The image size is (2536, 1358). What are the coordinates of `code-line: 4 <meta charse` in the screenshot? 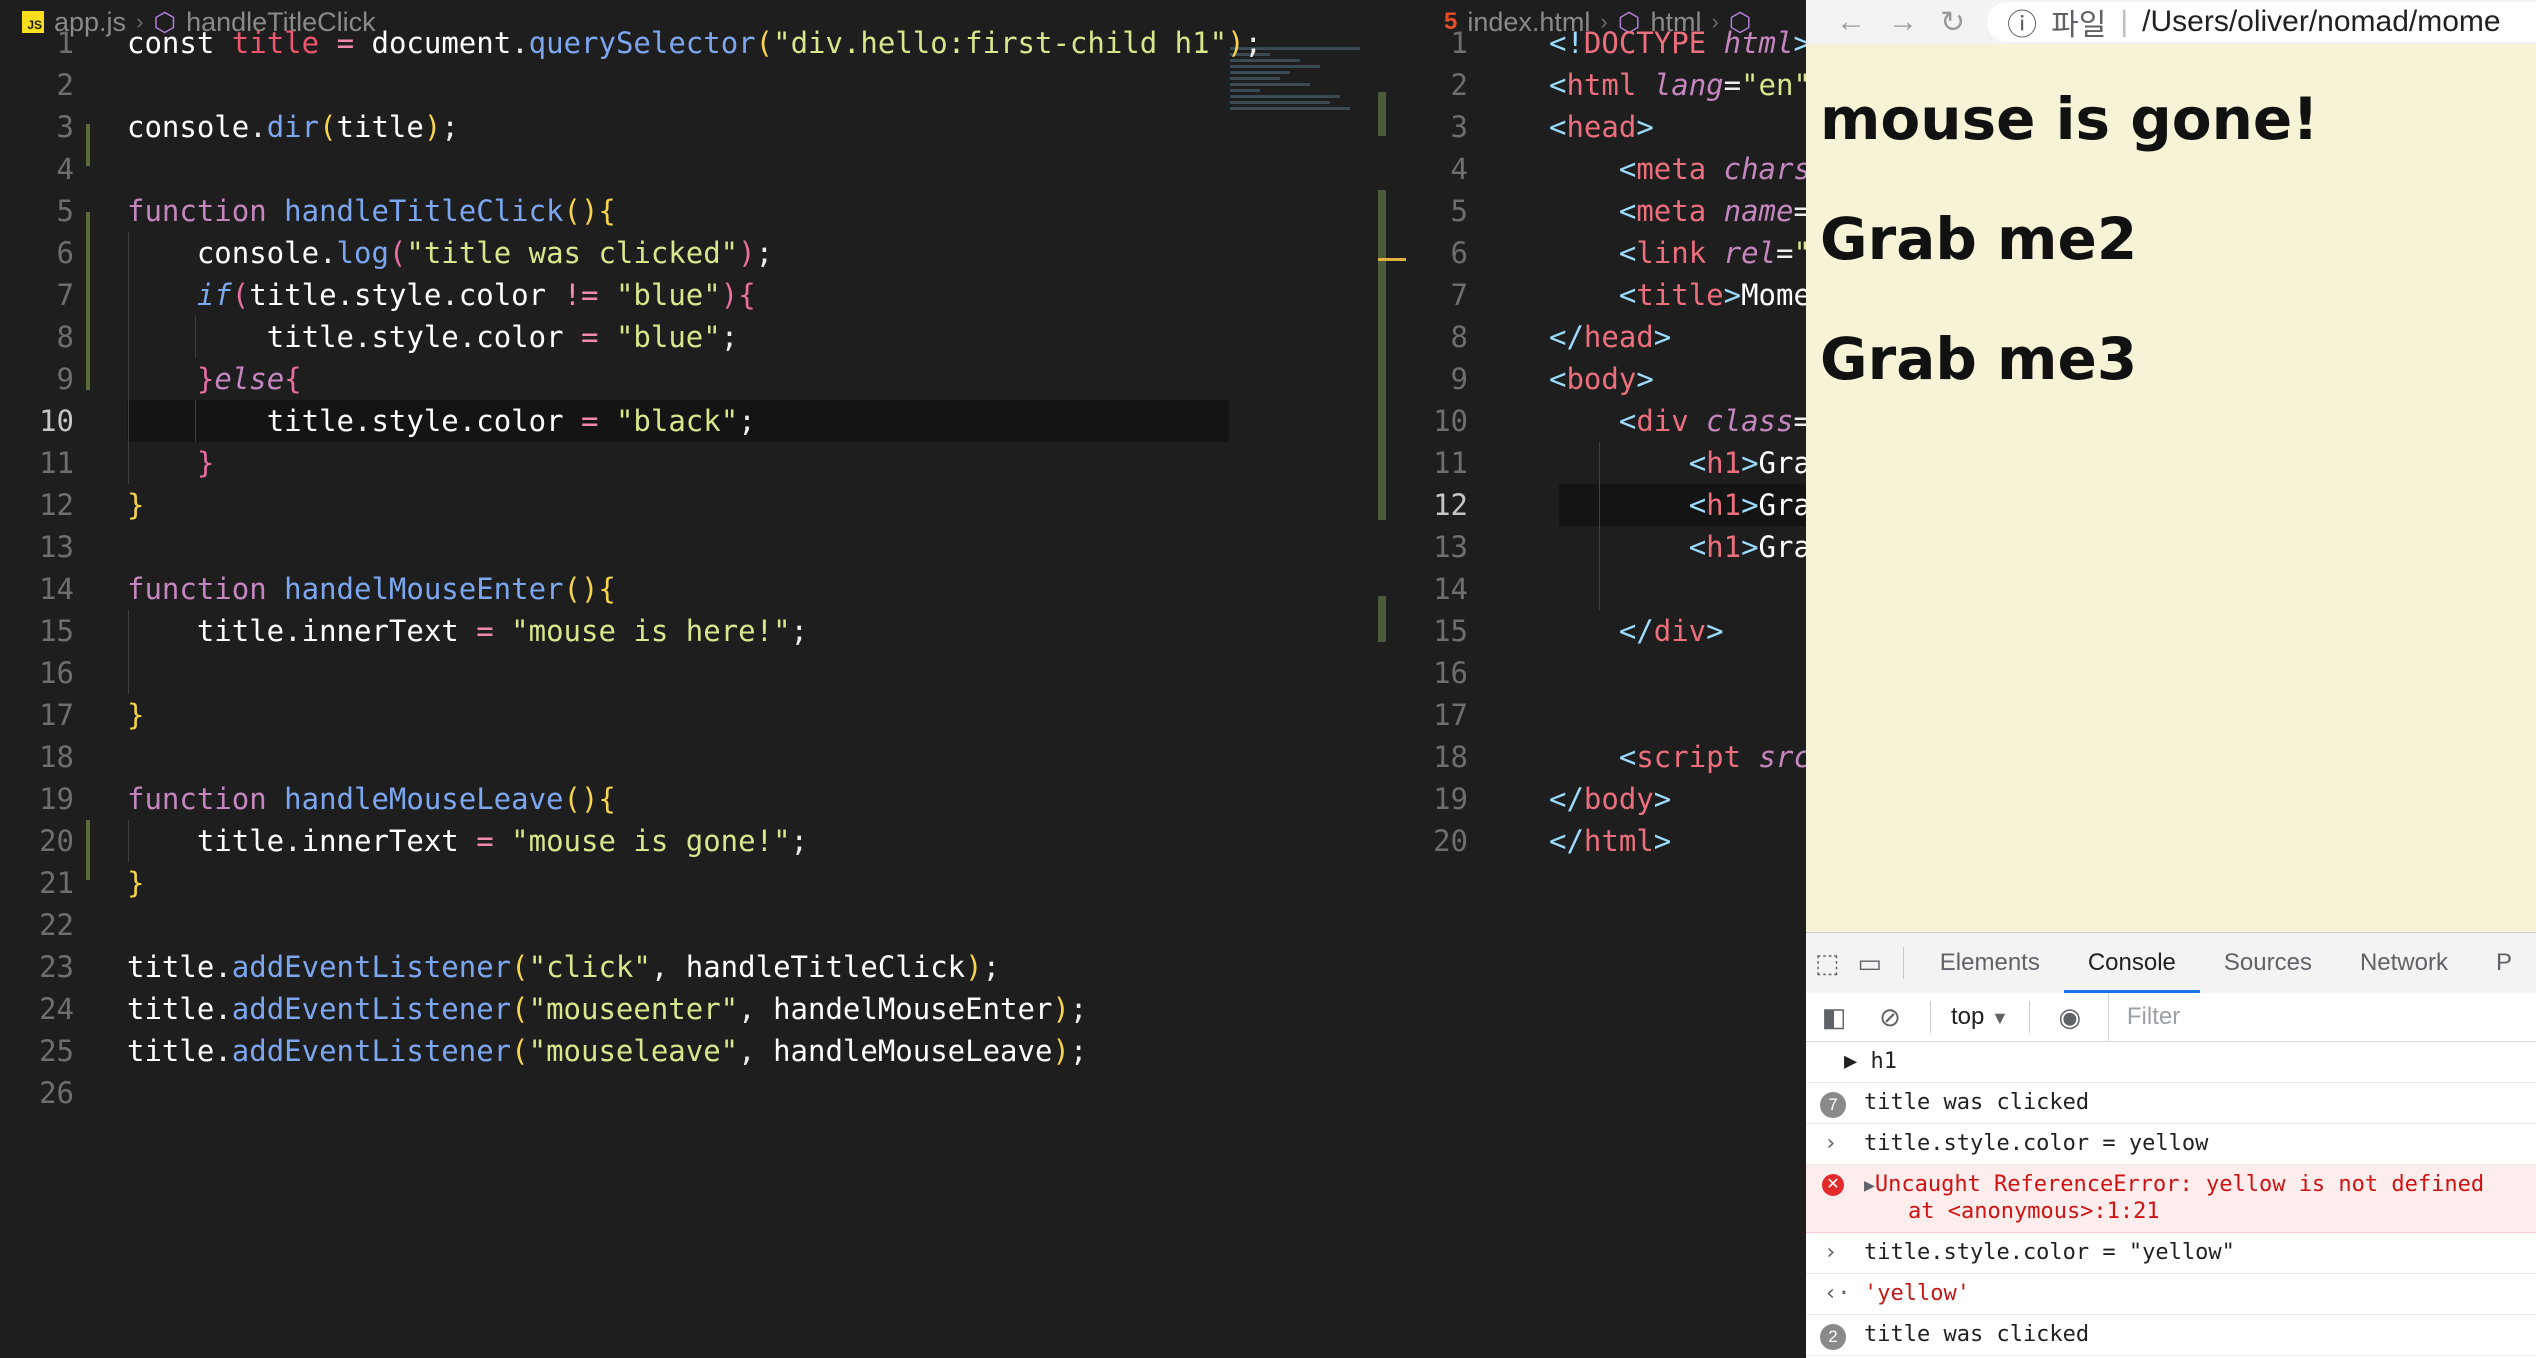 It's located at (1628, 169).